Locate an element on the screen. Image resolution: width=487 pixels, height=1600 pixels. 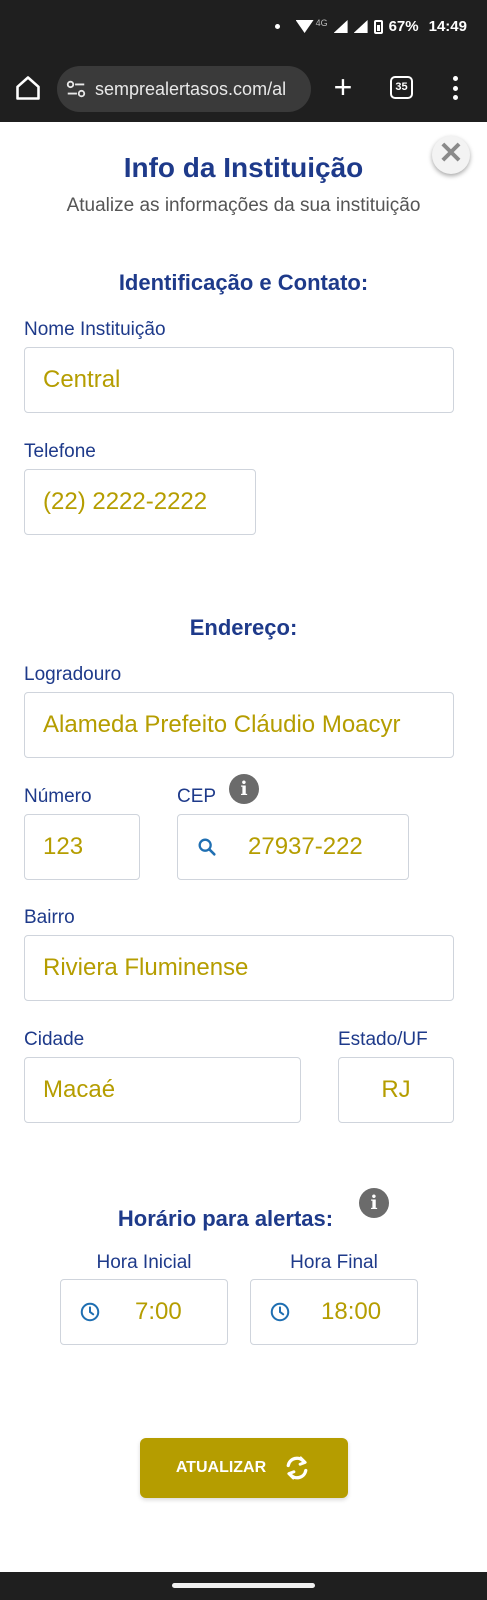
new-tab-icon: + is located at coordinates (343, 87).